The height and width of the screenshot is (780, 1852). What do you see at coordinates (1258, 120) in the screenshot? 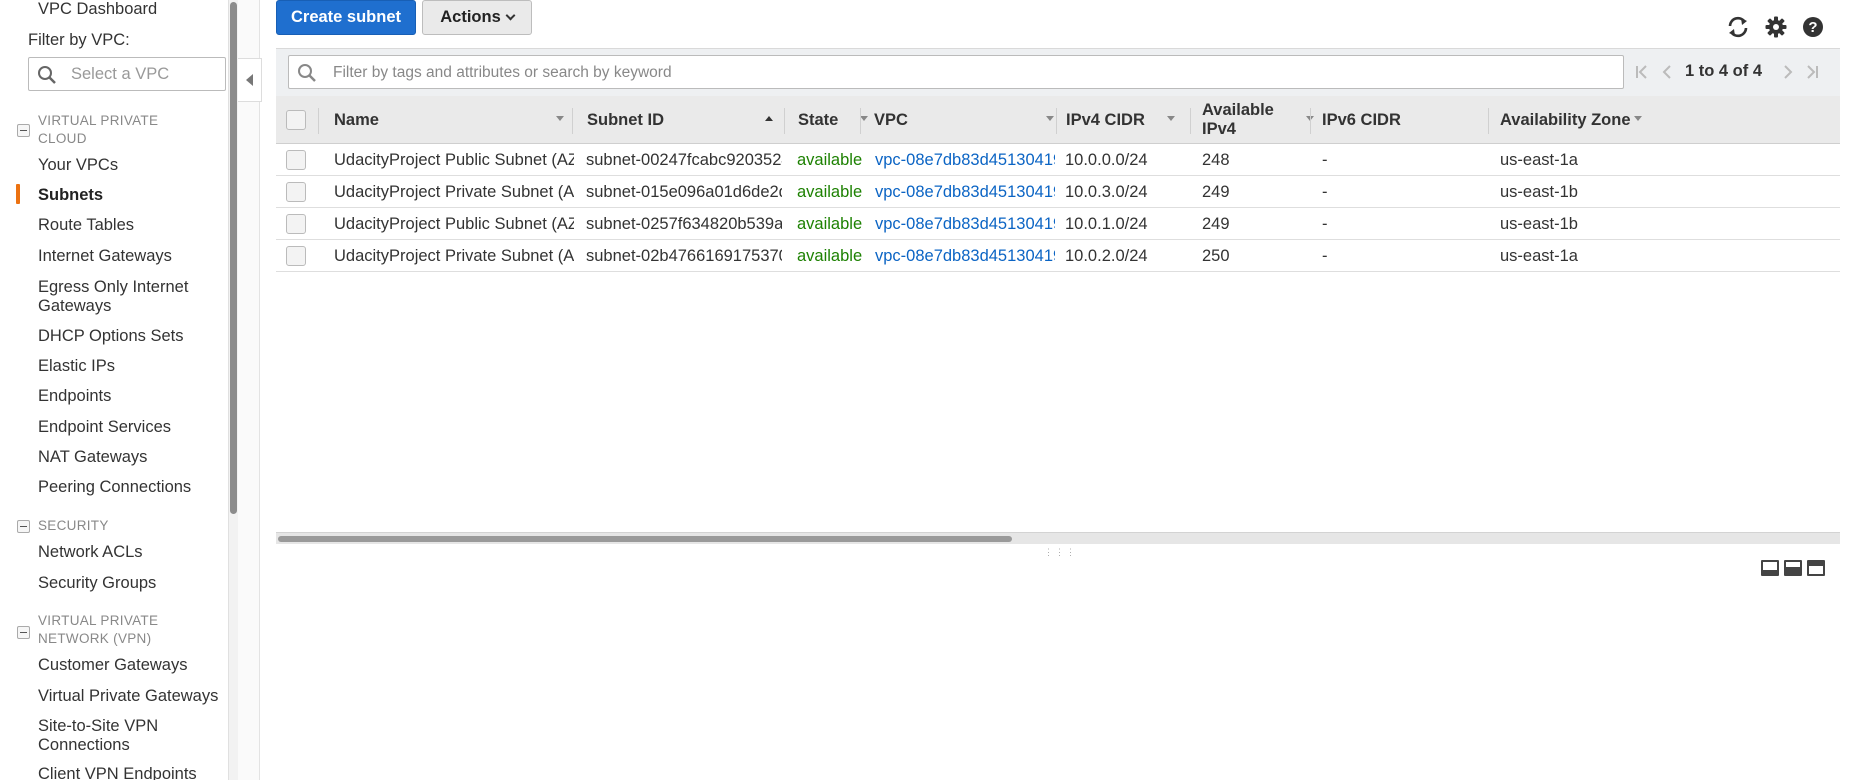
I see `column-header-available-ipv4: Available IPv4` at bounding box center [1258, 120].